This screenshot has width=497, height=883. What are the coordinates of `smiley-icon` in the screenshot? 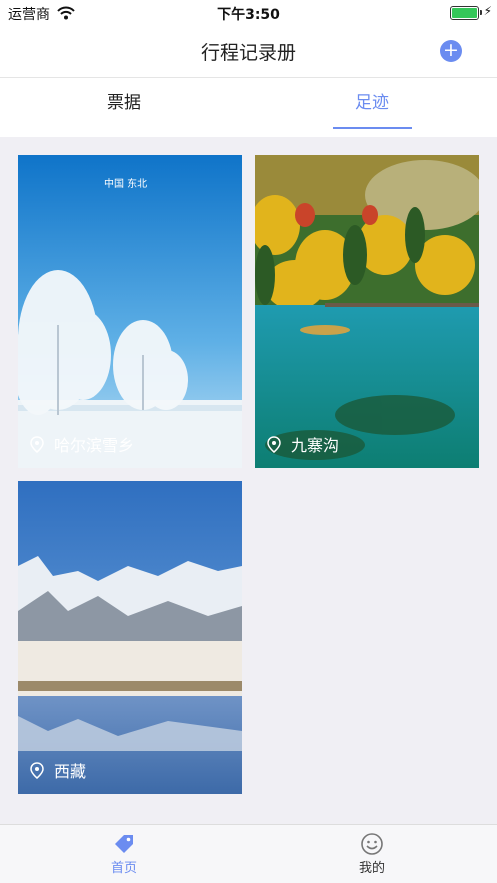 It's located at (372, 844).